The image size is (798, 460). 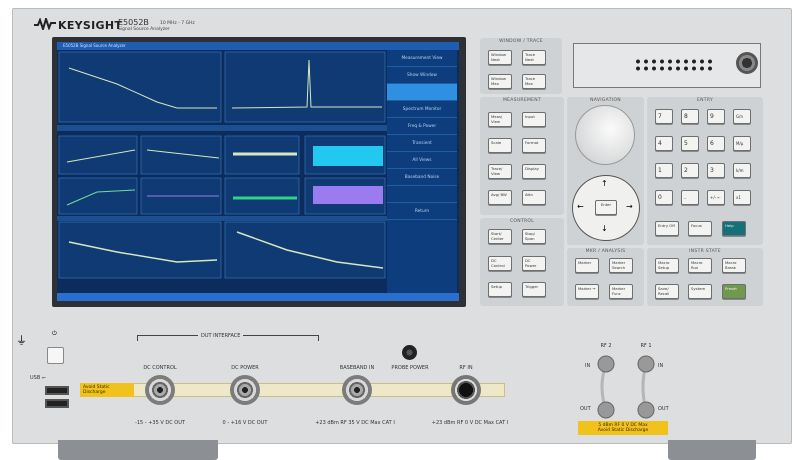 I want to click on entry-key: 8, so click(x=690, y=116).